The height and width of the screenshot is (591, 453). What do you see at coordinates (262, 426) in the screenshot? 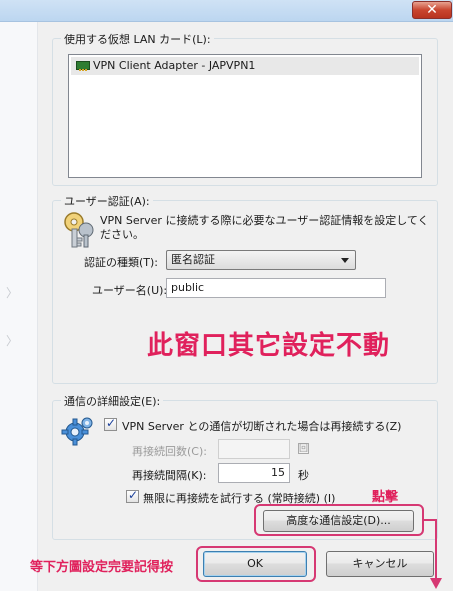
I see `reconnect-label: VPN Server との通信が切断された場合は再接続する(Z)` at bounding box center [262, 426].